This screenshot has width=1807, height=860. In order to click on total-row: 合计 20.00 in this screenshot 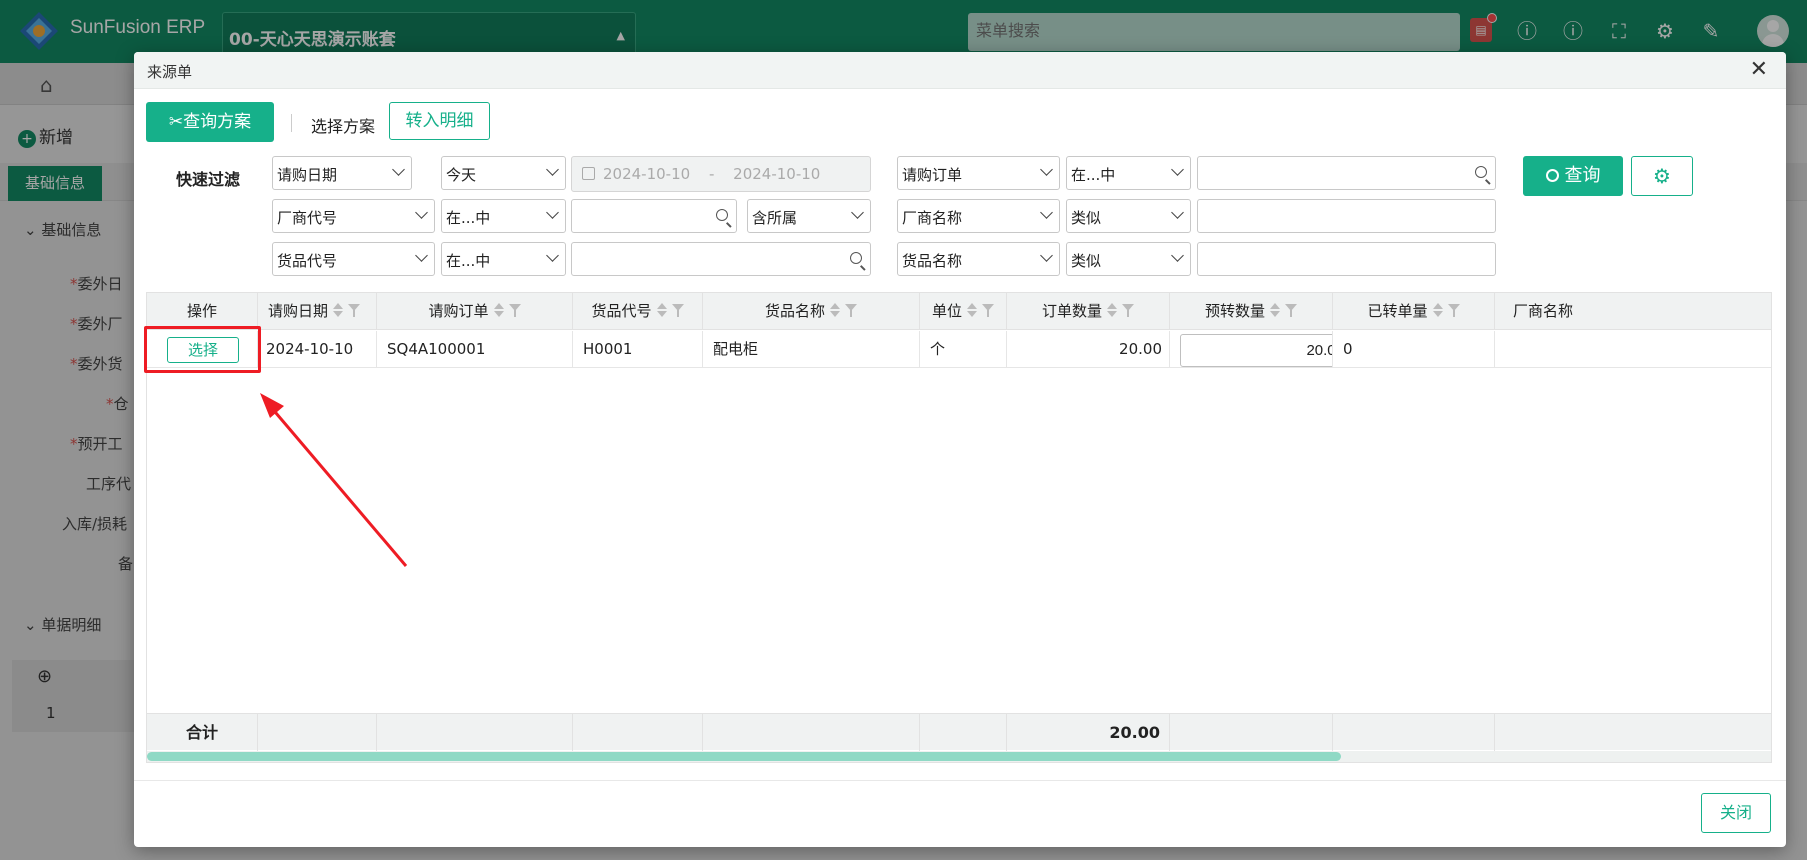, I will do `click(959, 732)`.